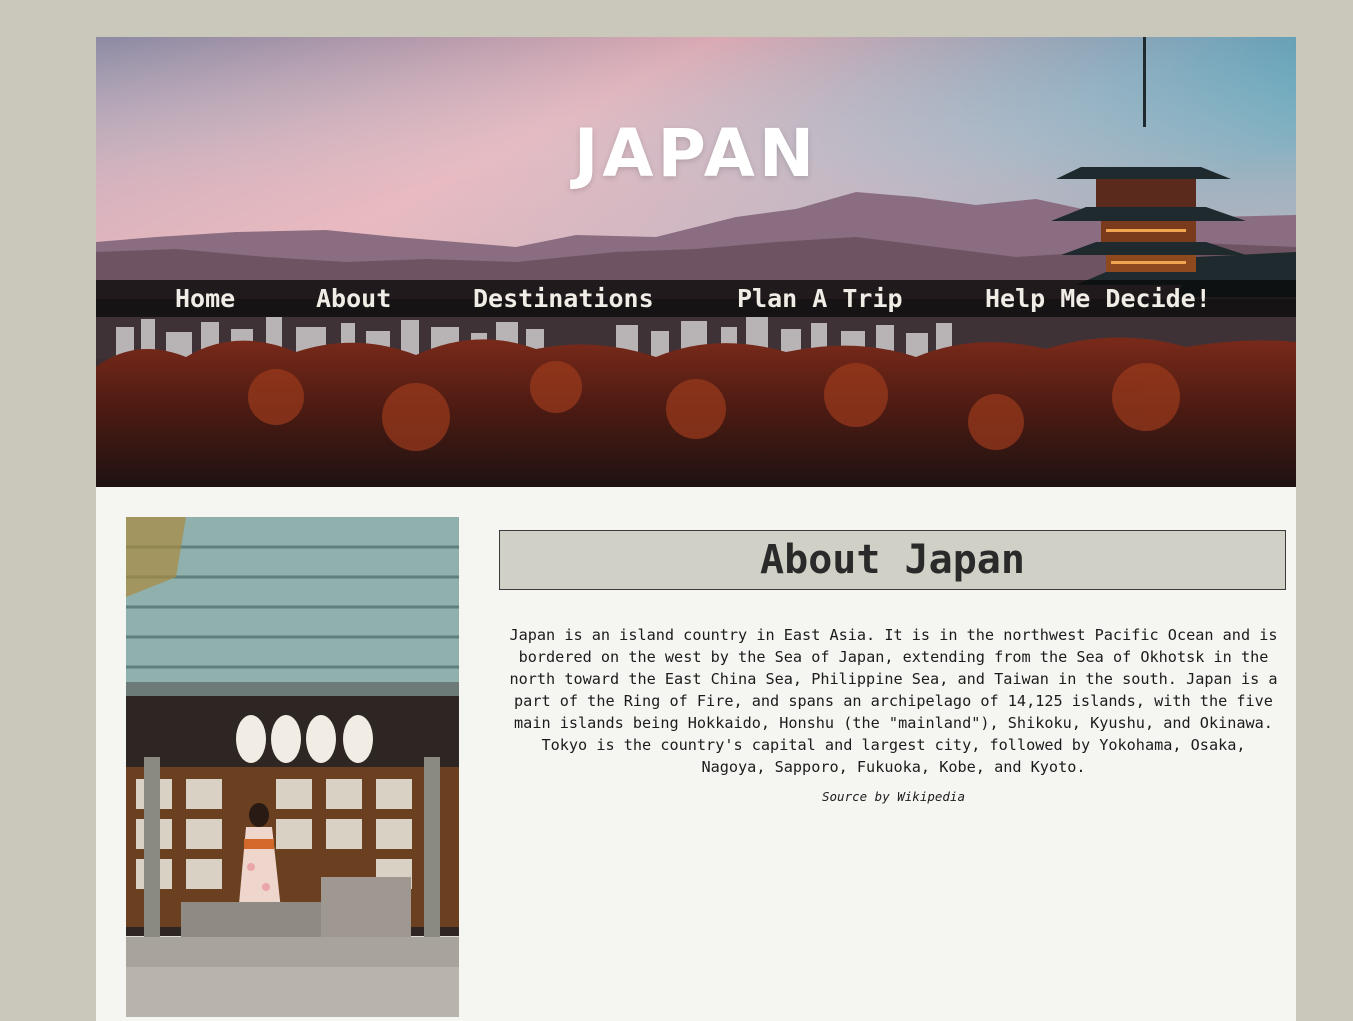  I want to click on nav-plan-a-trip: Plan A Trip, so click(820, 298).